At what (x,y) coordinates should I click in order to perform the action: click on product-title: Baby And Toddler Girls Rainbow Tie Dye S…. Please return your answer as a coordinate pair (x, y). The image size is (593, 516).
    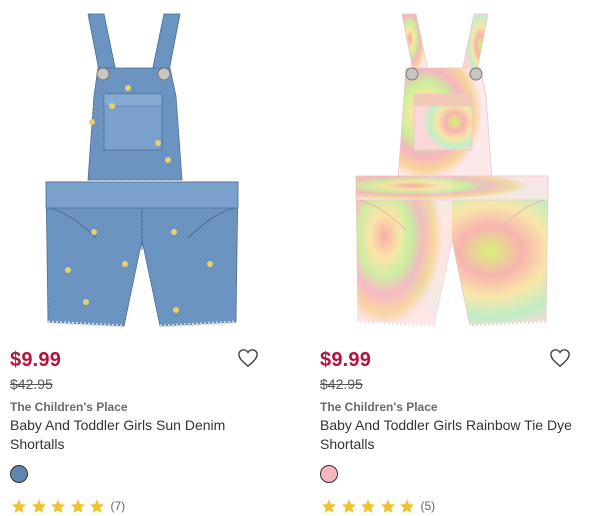
    Looking at the image, I should click on (455, 435).